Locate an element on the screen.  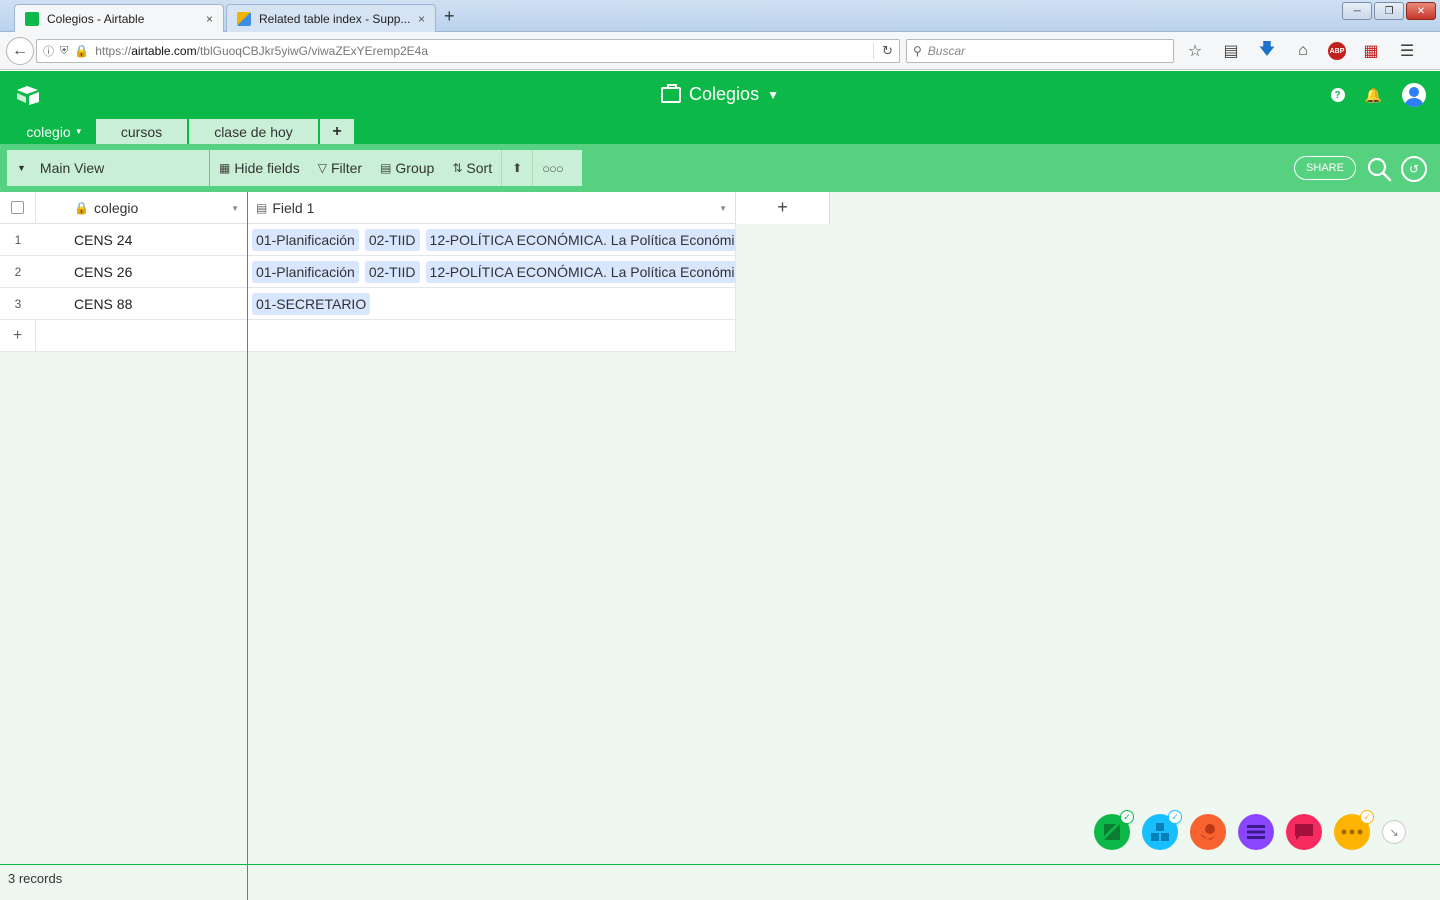
shield-icon: ⛨ is located at coordinates (64, 51).